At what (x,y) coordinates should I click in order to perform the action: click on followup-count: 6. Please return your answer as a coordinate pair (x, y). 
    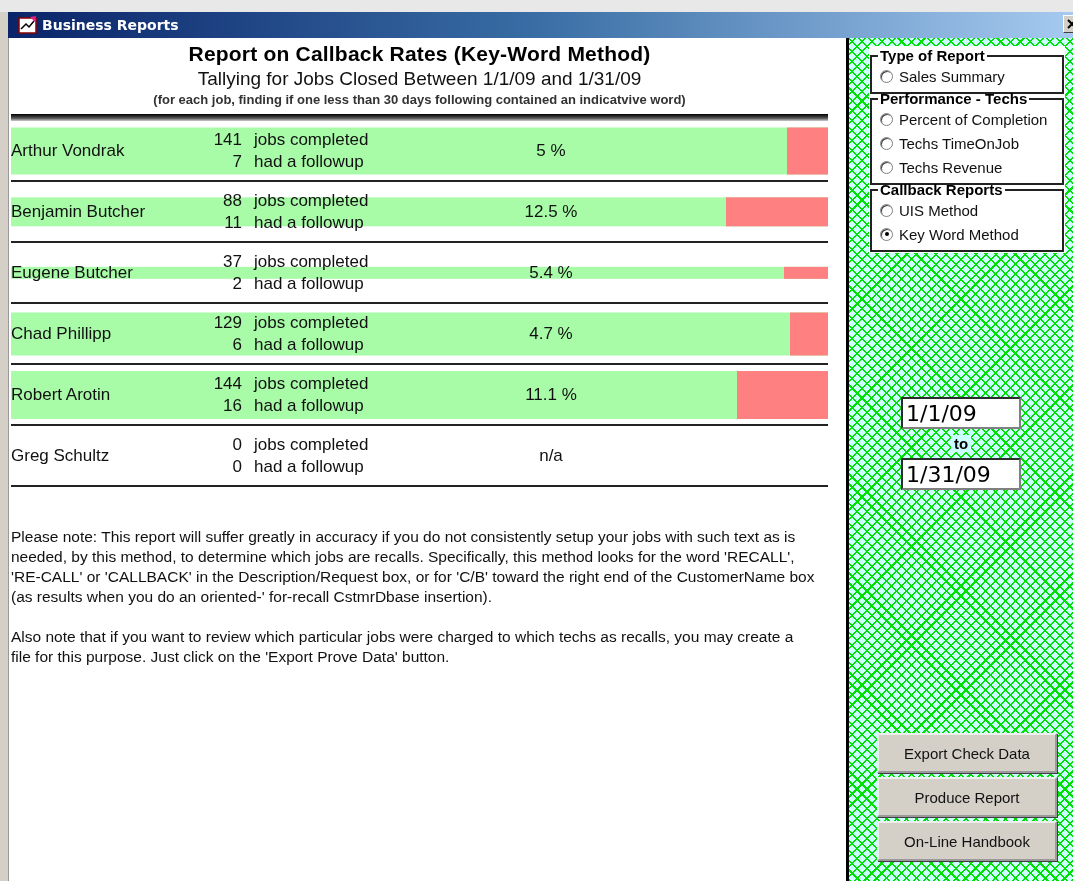
    Looking at the image, I should click on (236, 344).